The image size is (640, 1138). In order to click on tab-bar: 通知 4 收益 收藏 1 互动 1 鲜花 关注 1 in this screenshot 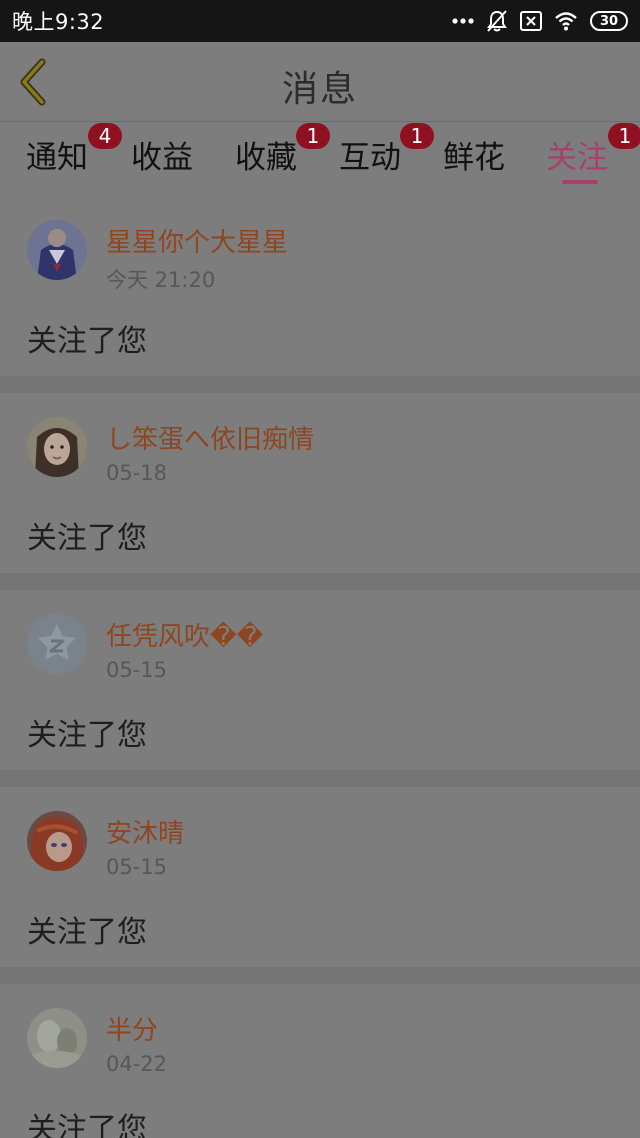, I will do `click(320, 159)`.